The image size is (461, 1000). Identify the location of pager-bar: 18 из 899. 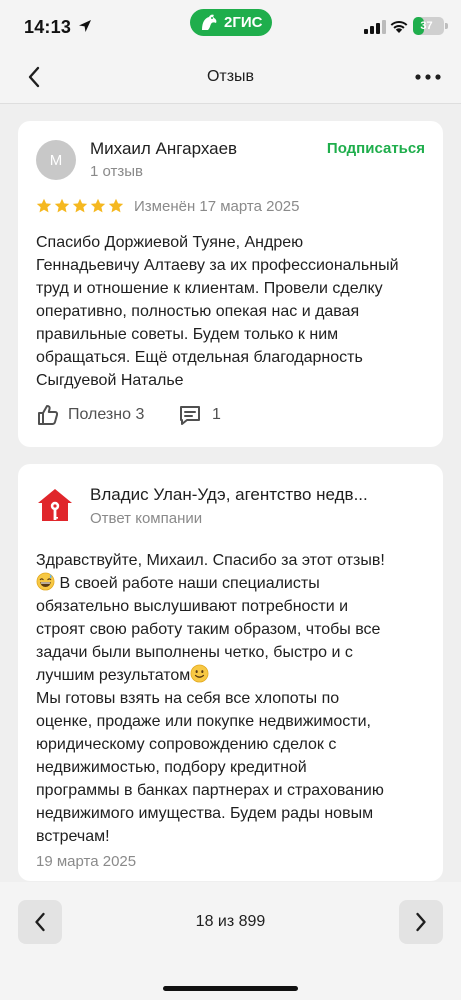
(230, 941).